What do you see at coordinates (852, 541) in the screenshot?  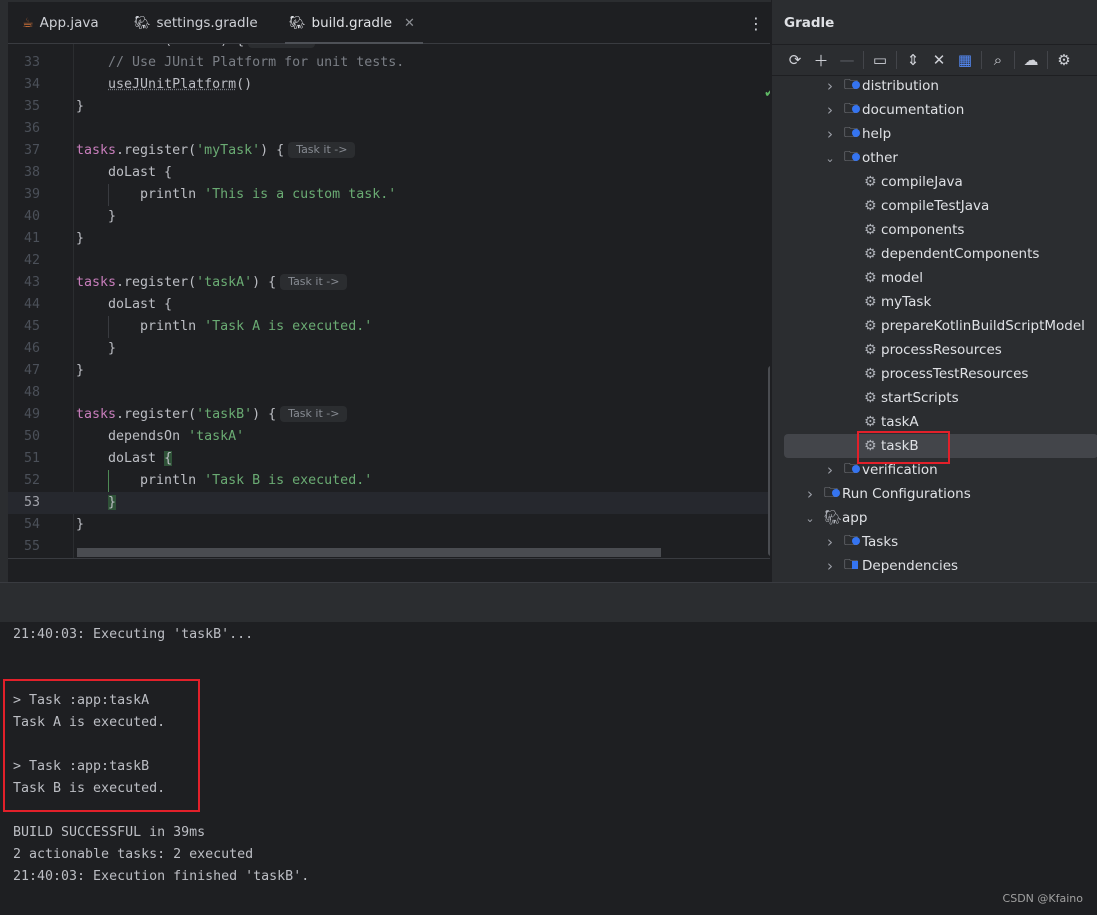 I see `task-folder-icon: 🗀` at bounding box center [852, 541].